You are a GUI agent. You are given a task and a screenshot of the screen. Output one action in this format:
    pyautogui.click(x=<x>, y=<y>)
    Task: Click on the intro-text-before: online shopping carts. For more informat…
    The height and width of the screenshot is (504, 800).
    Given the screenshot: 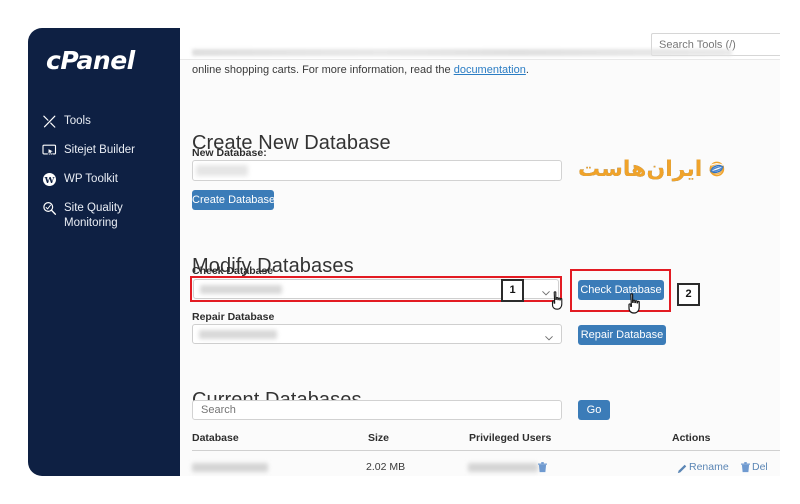 What is the action you would take?
    pyautogui.click(x=323, y=70)
    